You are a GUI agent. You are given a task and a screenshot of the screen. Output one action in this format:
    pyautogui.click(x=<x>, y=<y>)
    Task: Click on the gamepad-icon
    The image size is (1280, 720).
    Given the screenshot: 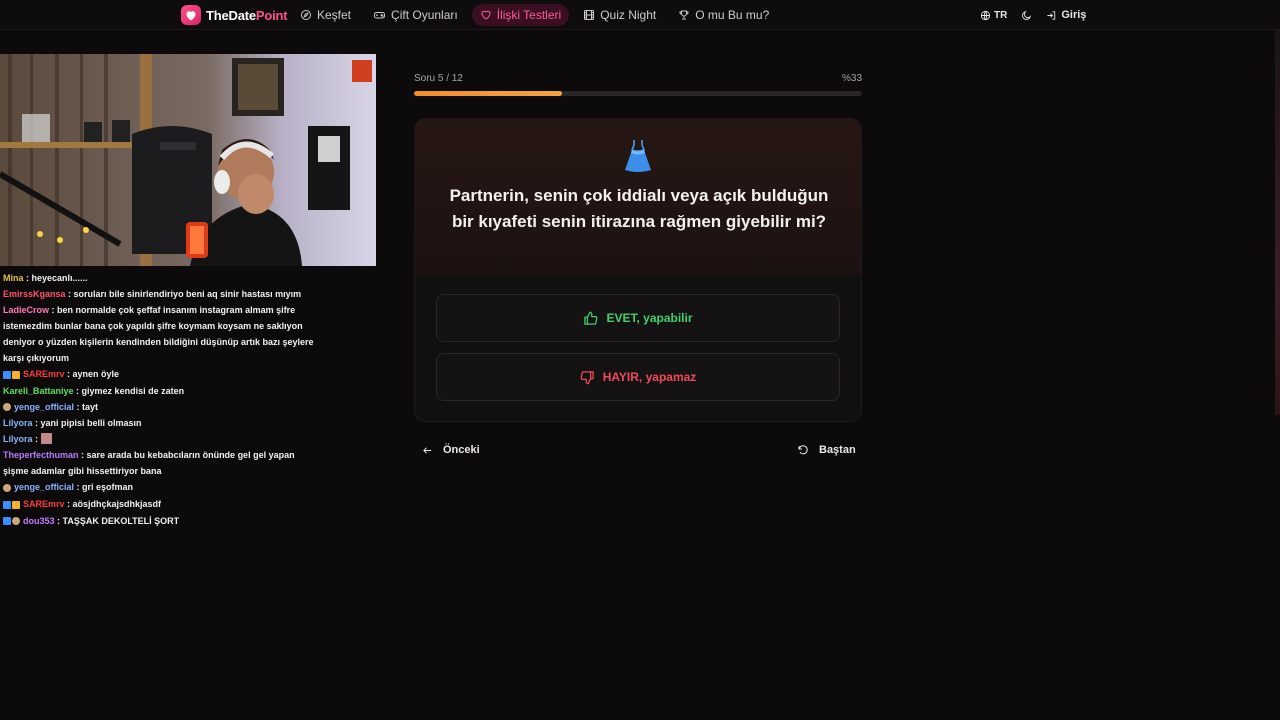 What is the action you would take?
    pyautogui.click(x=380, y=15)
    